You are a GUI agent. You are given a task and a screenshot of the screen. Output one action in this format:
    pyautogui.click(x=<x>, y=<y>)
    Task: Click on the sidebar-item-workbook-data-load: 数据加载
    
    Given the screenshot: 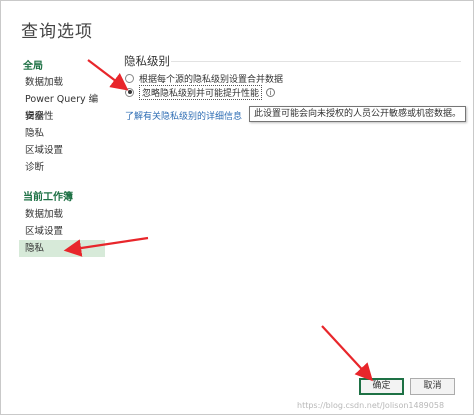 What is the action you would take?
    pyautogui.click(x=62, y=214)
    